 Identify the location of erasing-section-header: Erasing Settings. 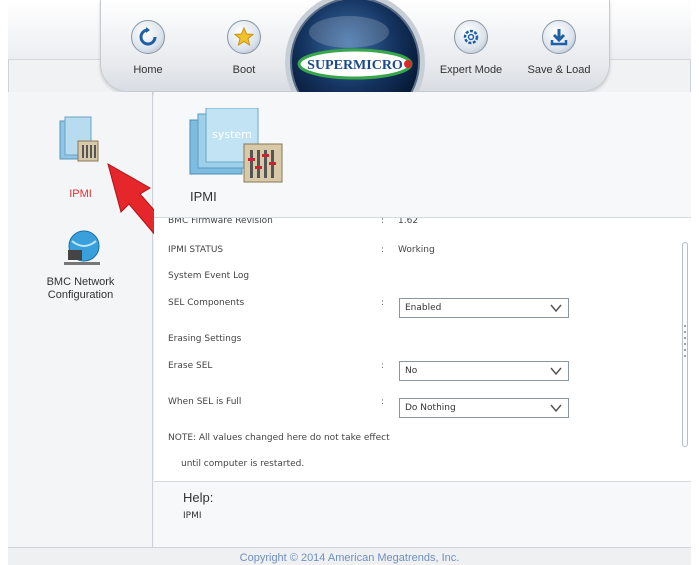
(205, 339).